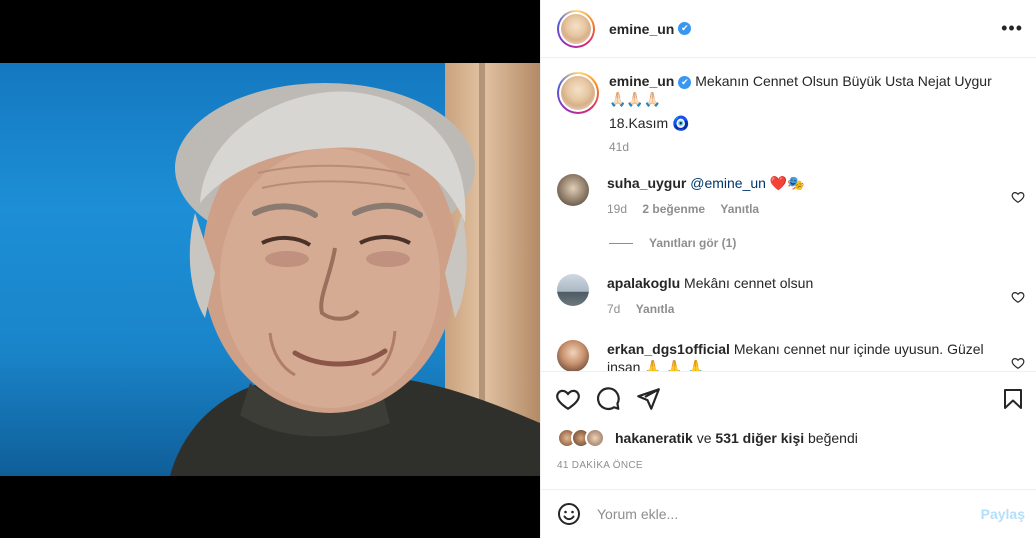 The image size is (1036, 538). I want to click on comment-icon, so click(608, 399).